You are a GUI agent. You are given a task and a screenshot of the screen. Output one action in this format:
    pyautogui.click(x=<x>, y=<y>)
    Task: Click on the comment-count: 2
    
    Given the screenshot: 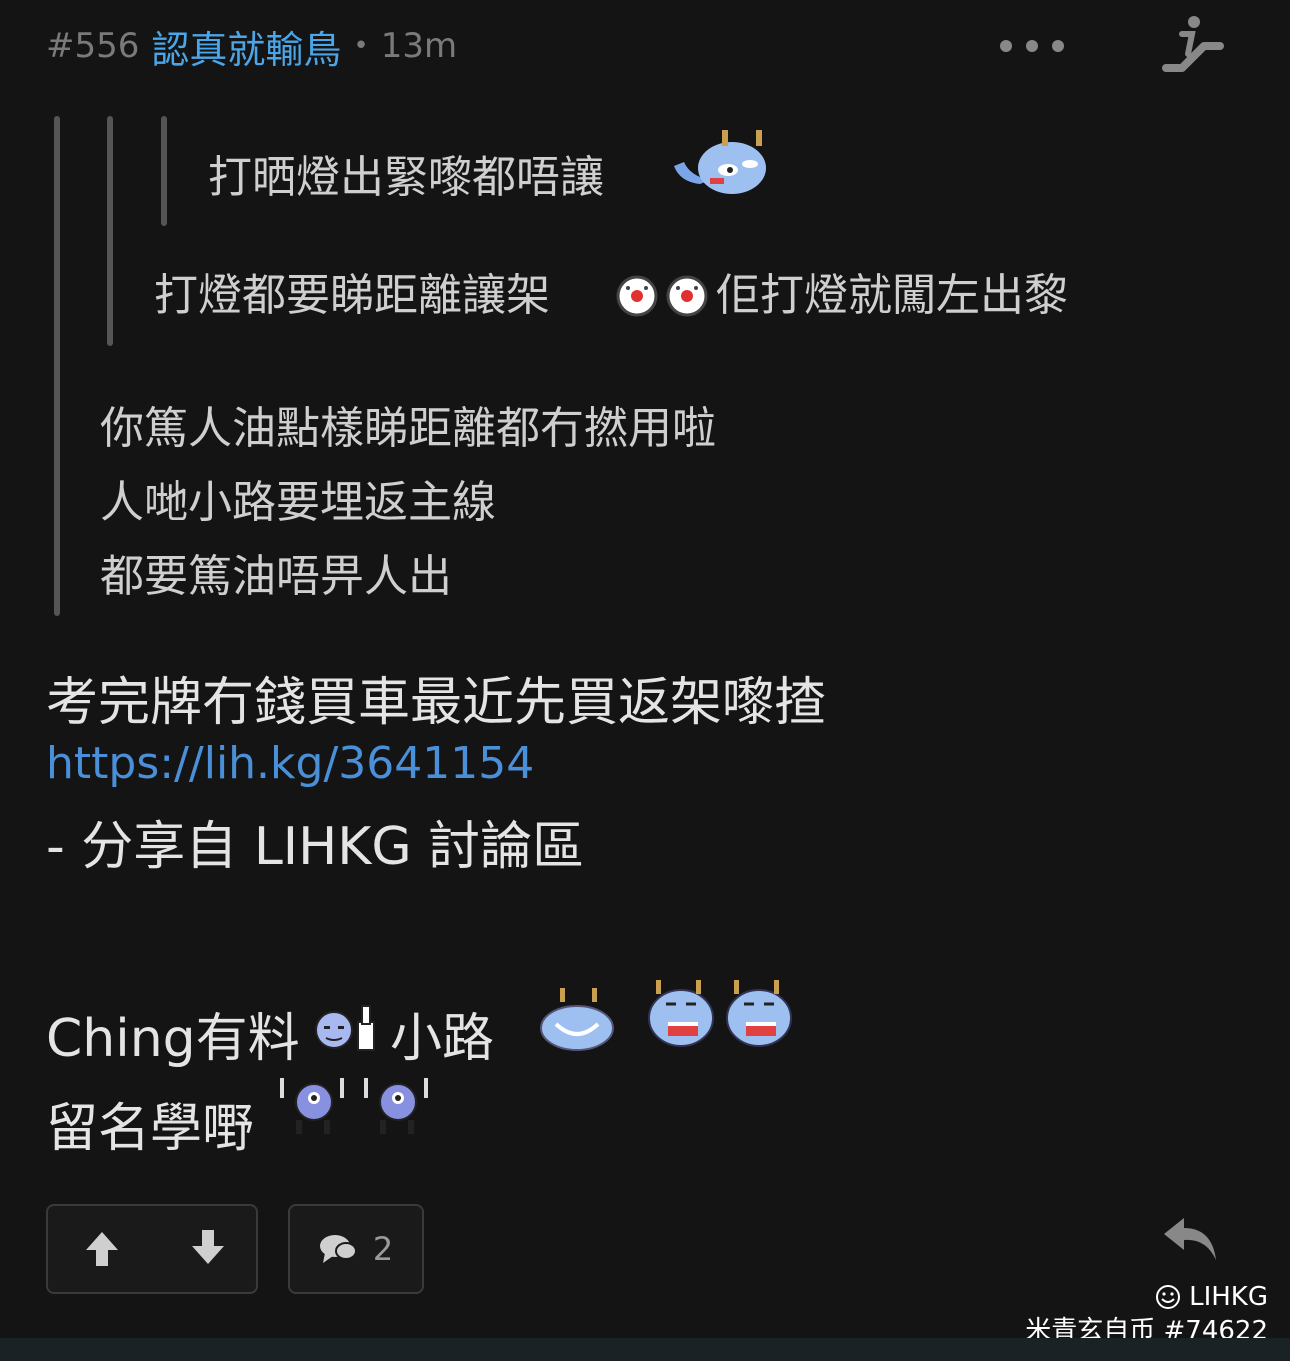 What is the action you would take?
    pyautogui.click(x=383, y=1249)
    